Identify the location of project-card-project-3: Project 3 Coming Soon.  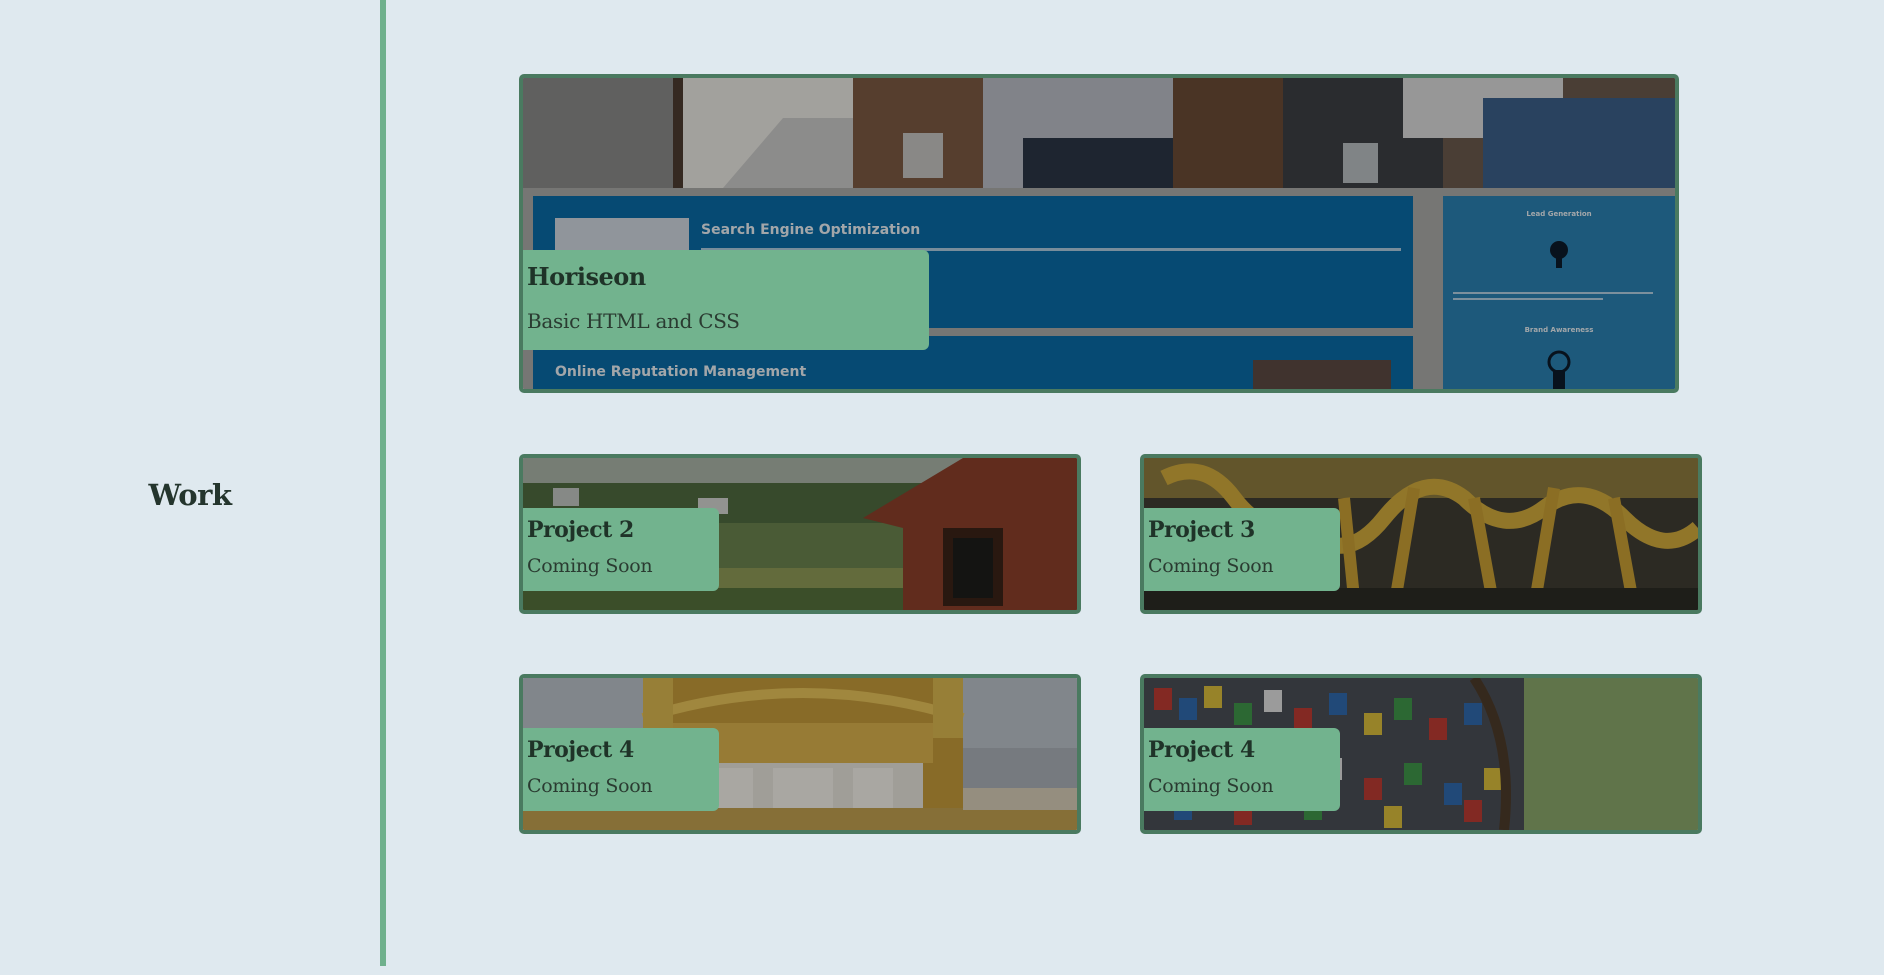
(1421, 534).